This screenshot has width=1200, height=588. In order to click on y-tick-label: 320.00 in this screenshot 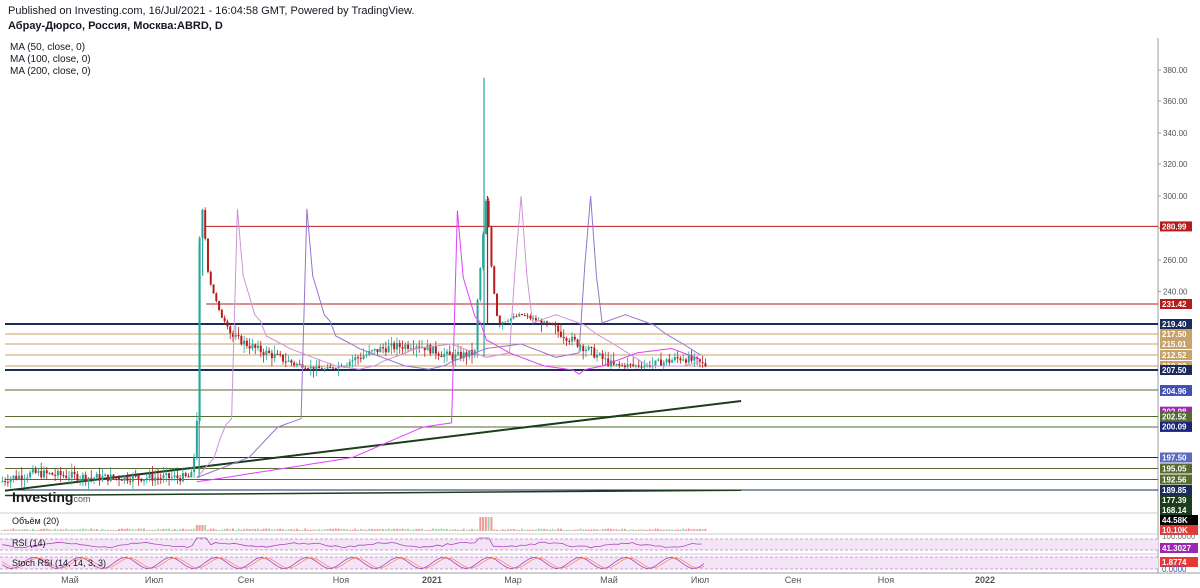, I will do `click(1175, 164)`.